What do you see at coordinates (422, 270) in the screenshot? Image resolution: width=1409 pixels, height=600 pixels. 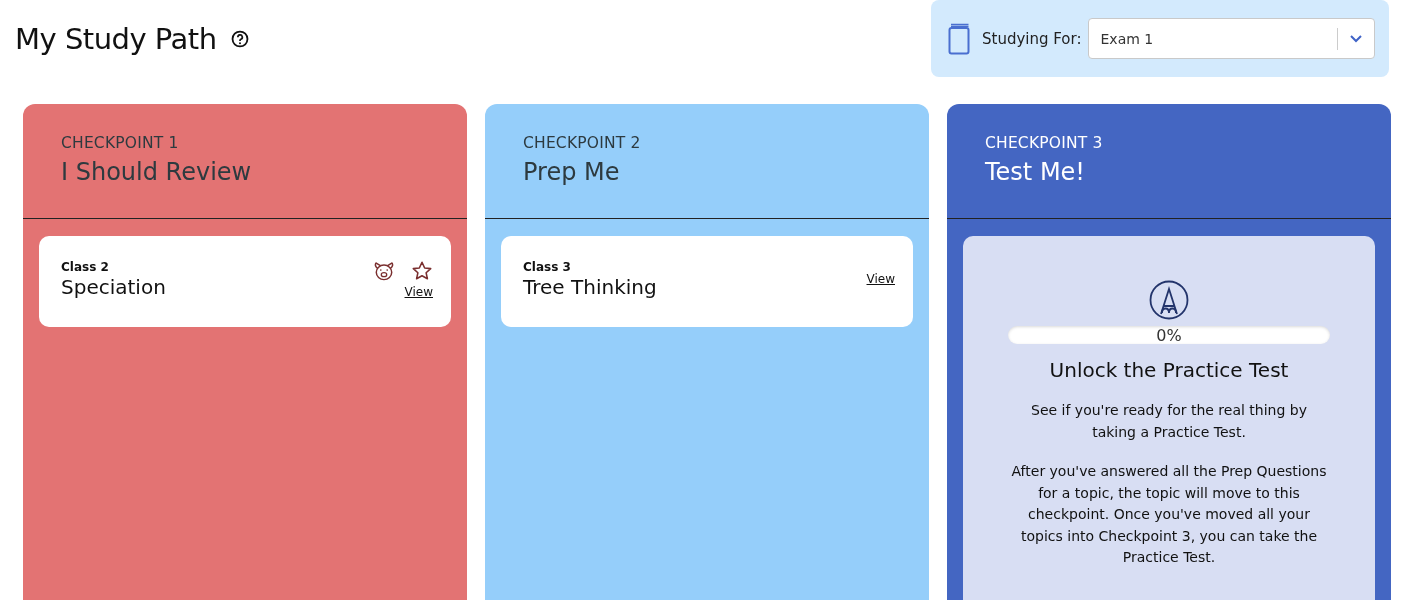 I see `star-icon` at bounding box center [422, 270].